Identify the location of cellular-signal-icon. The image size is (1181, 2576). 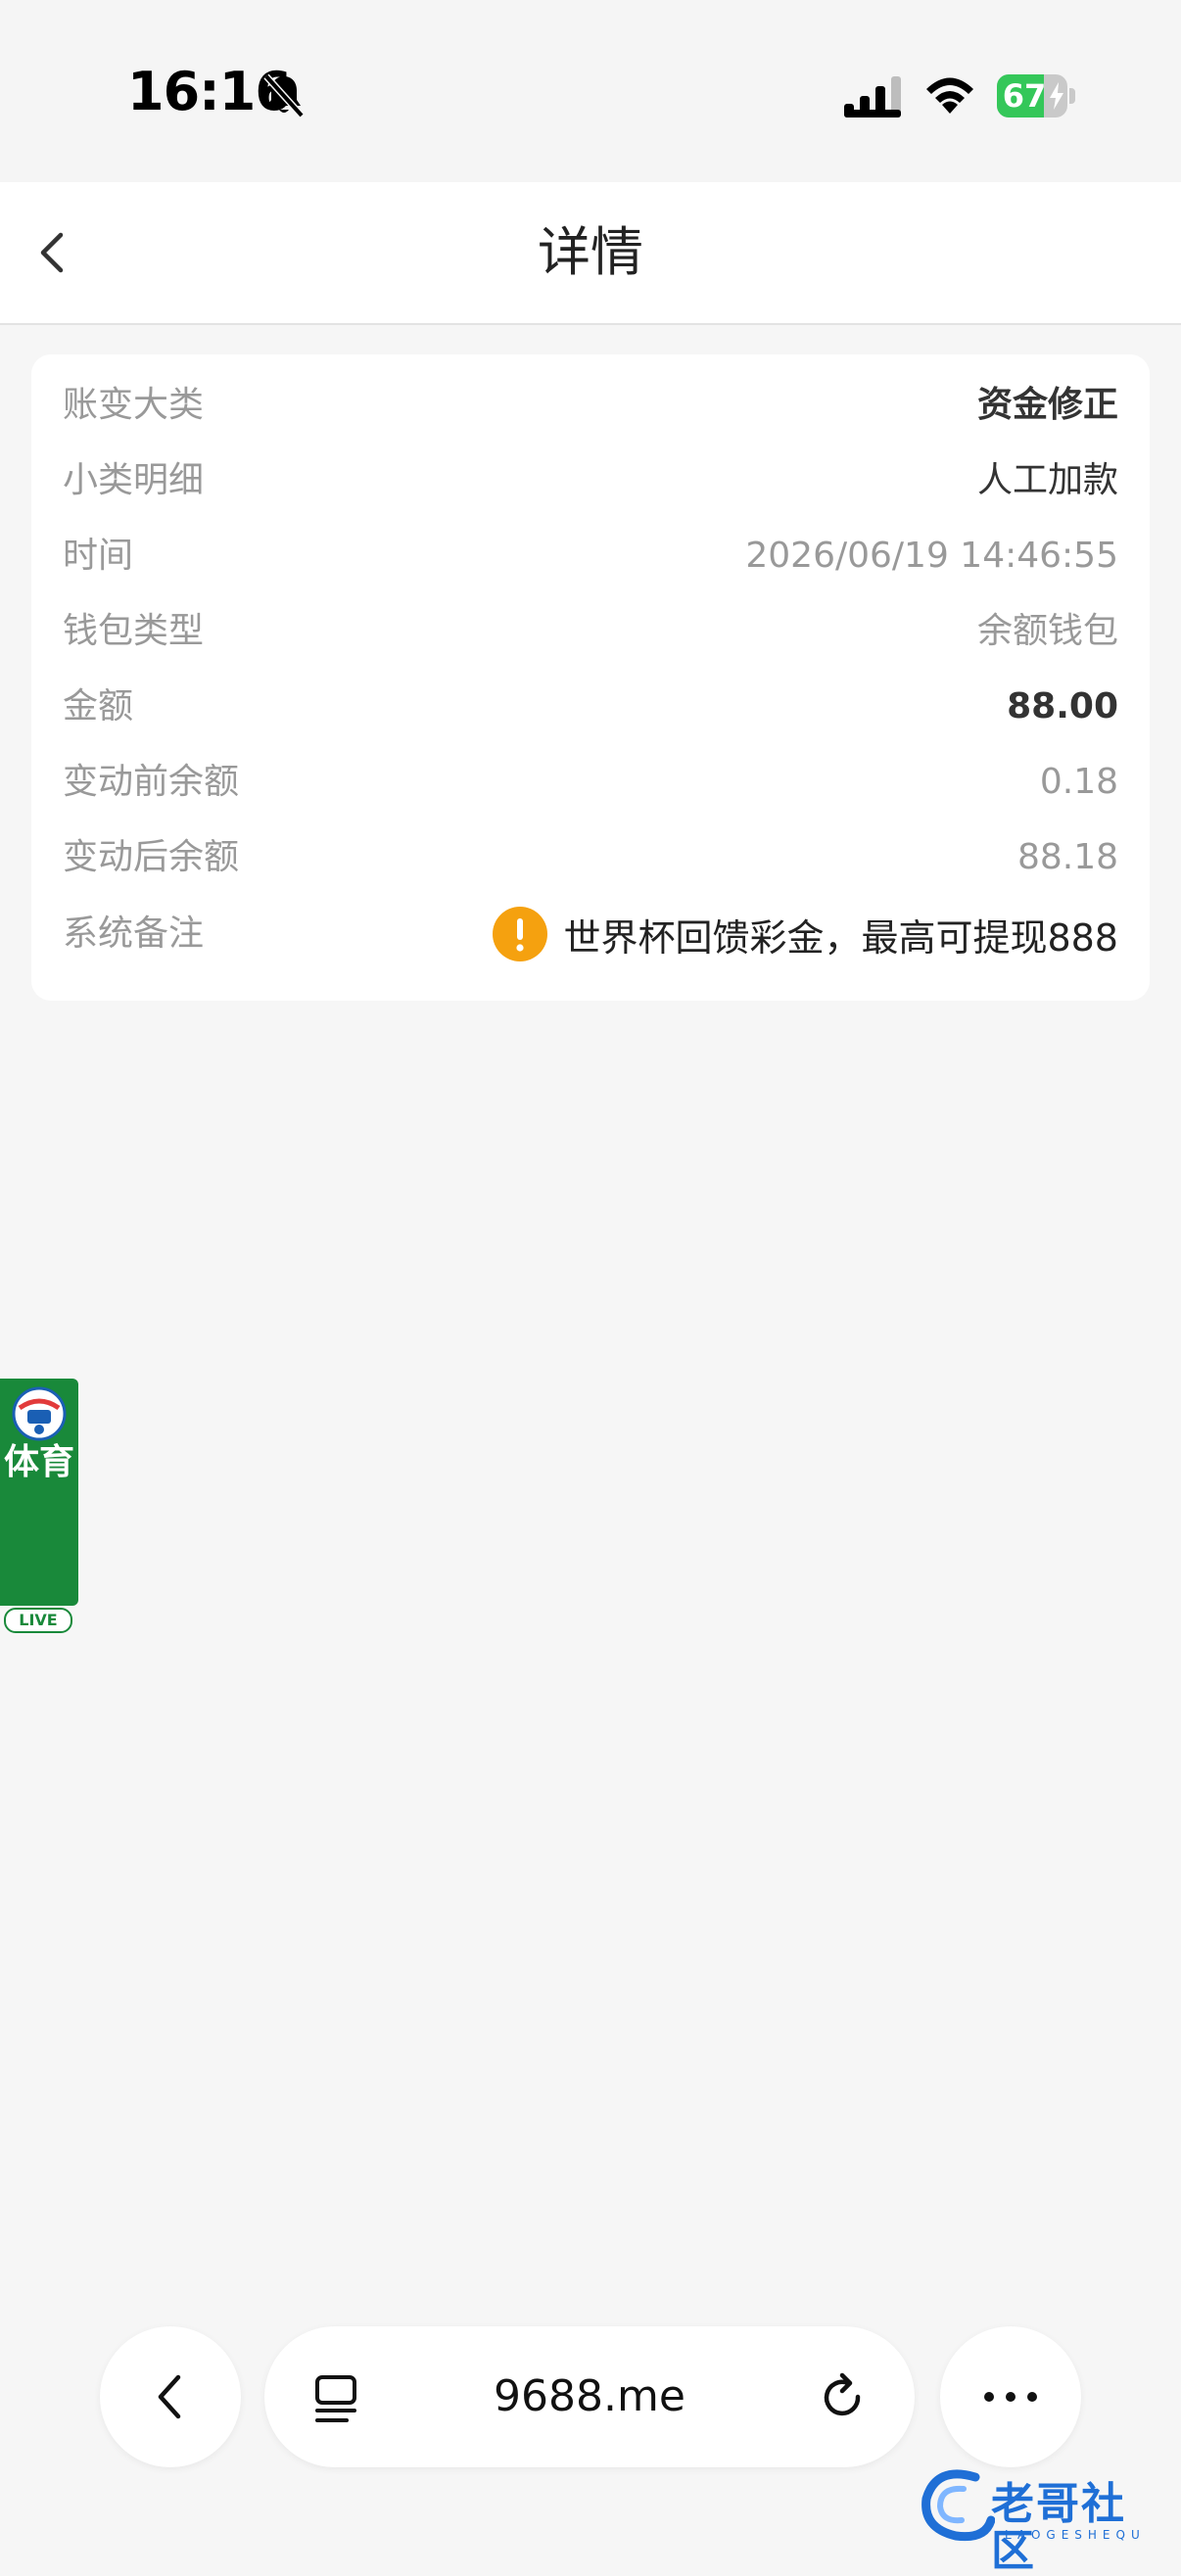
(872, 96).